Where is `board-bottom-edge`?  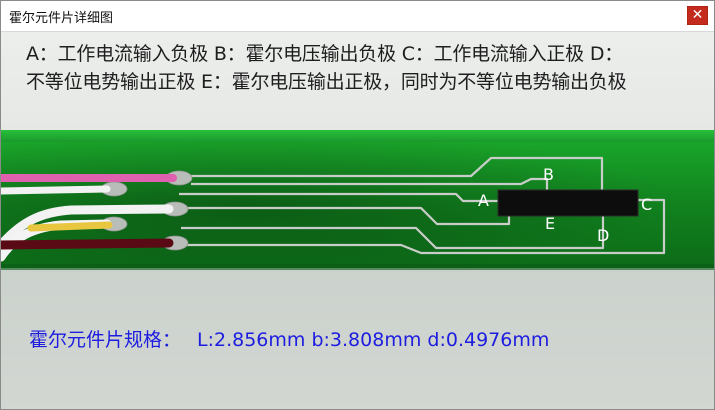
board-bottom-edge is located at coordinates (357, 267).